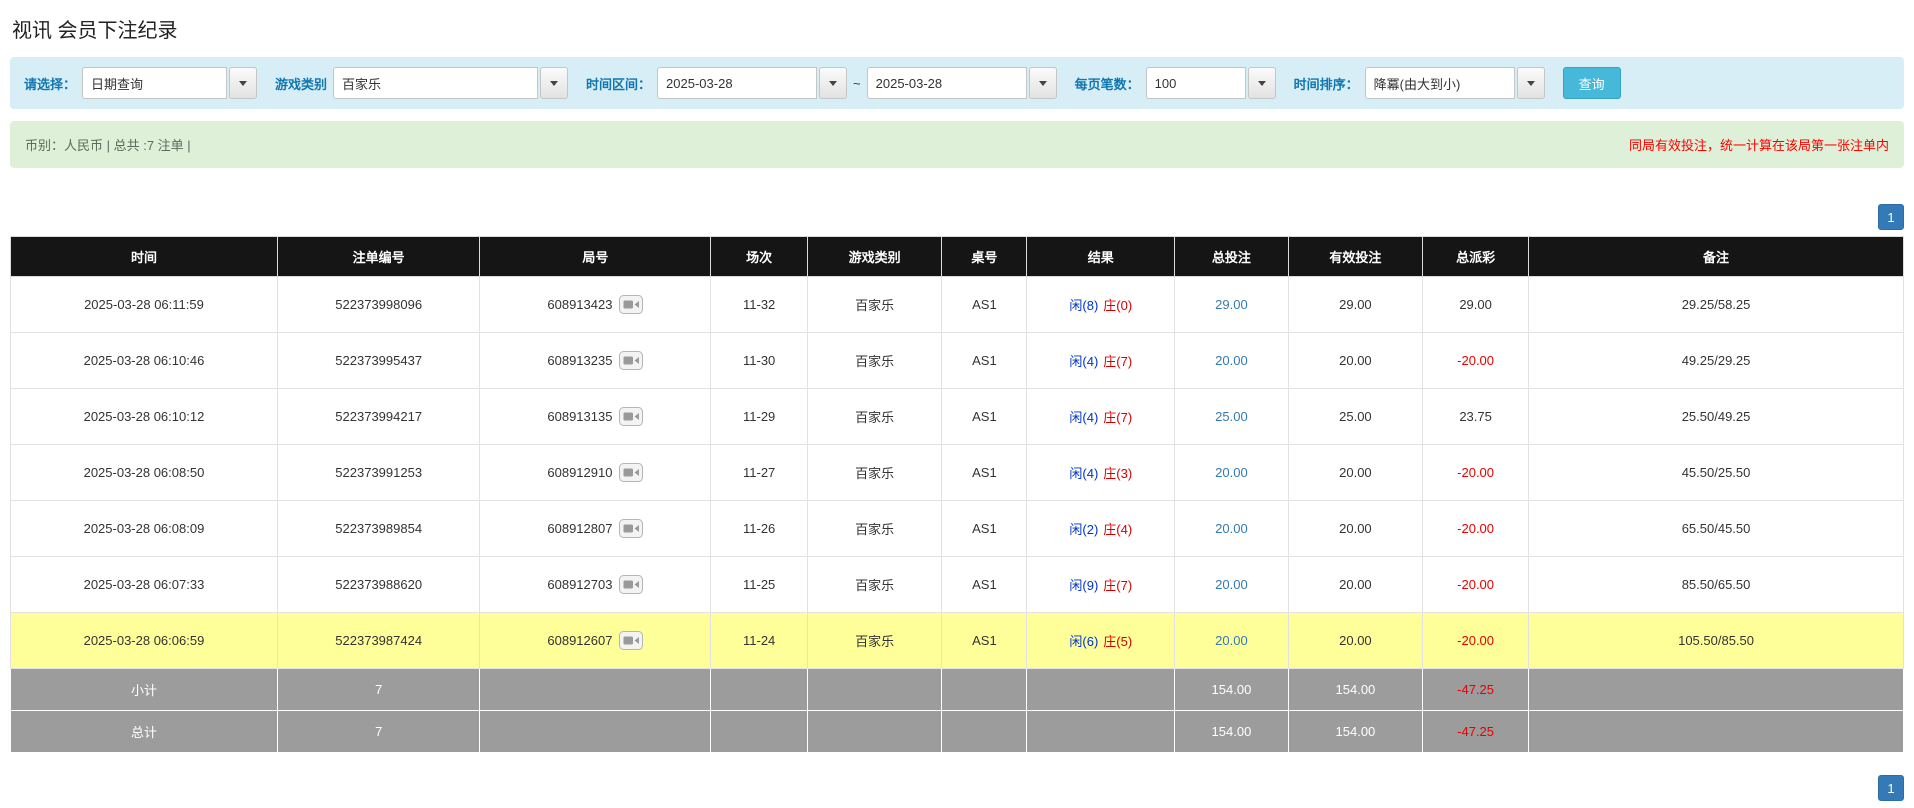 The height and width of the screenshot is (808, 1914). I want to click on time-sort-dropdown-button, so click(1530, 83).